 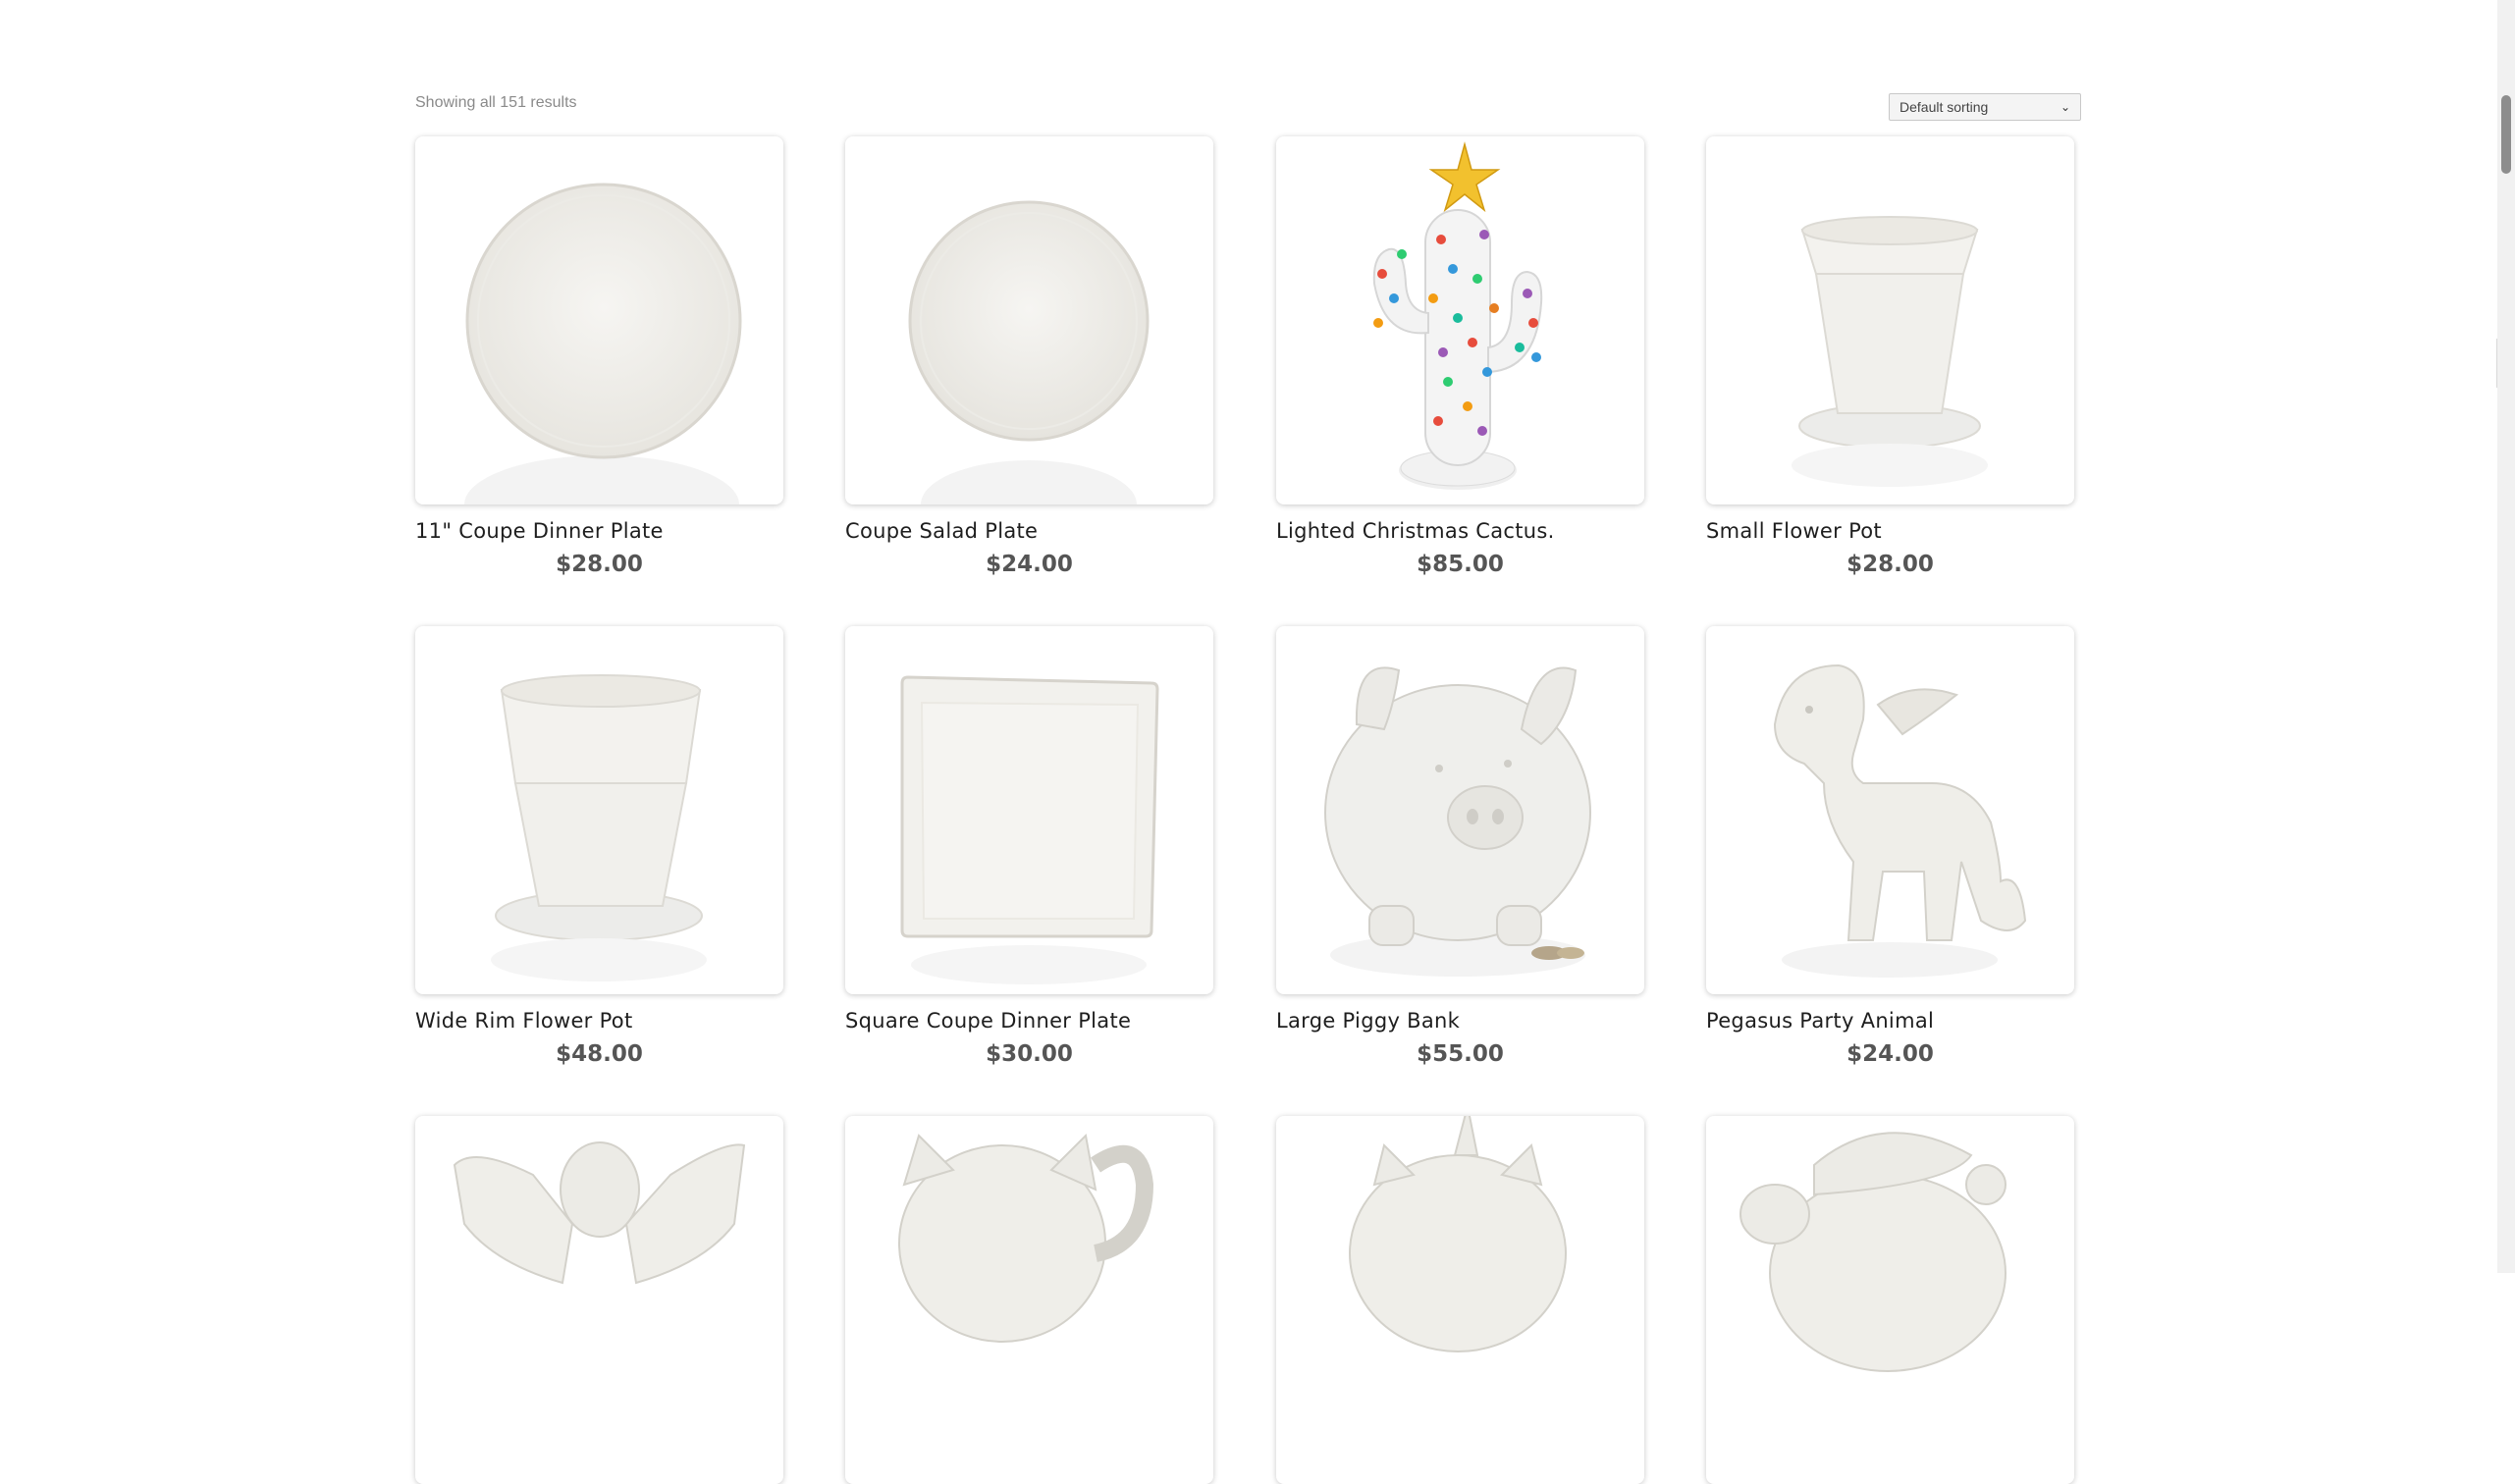 What do you see at coordinates (1890, 531) in the screenshot?
I see `product-name: Small Flower Pot` at bounding box center [1890, 531].